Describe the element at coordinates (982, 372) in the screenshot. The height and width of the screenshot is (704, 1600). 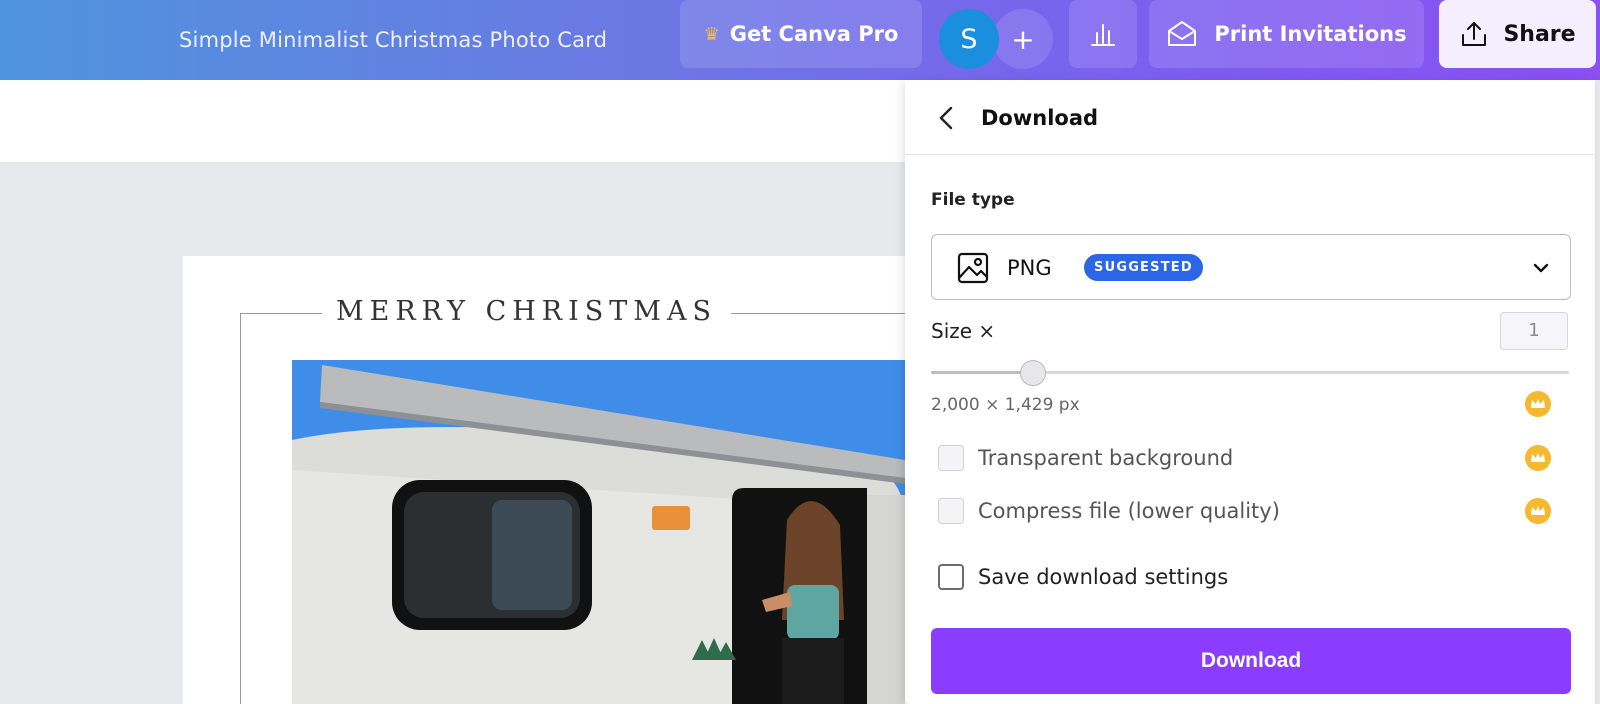
I see `size-slider-fill` at that location.